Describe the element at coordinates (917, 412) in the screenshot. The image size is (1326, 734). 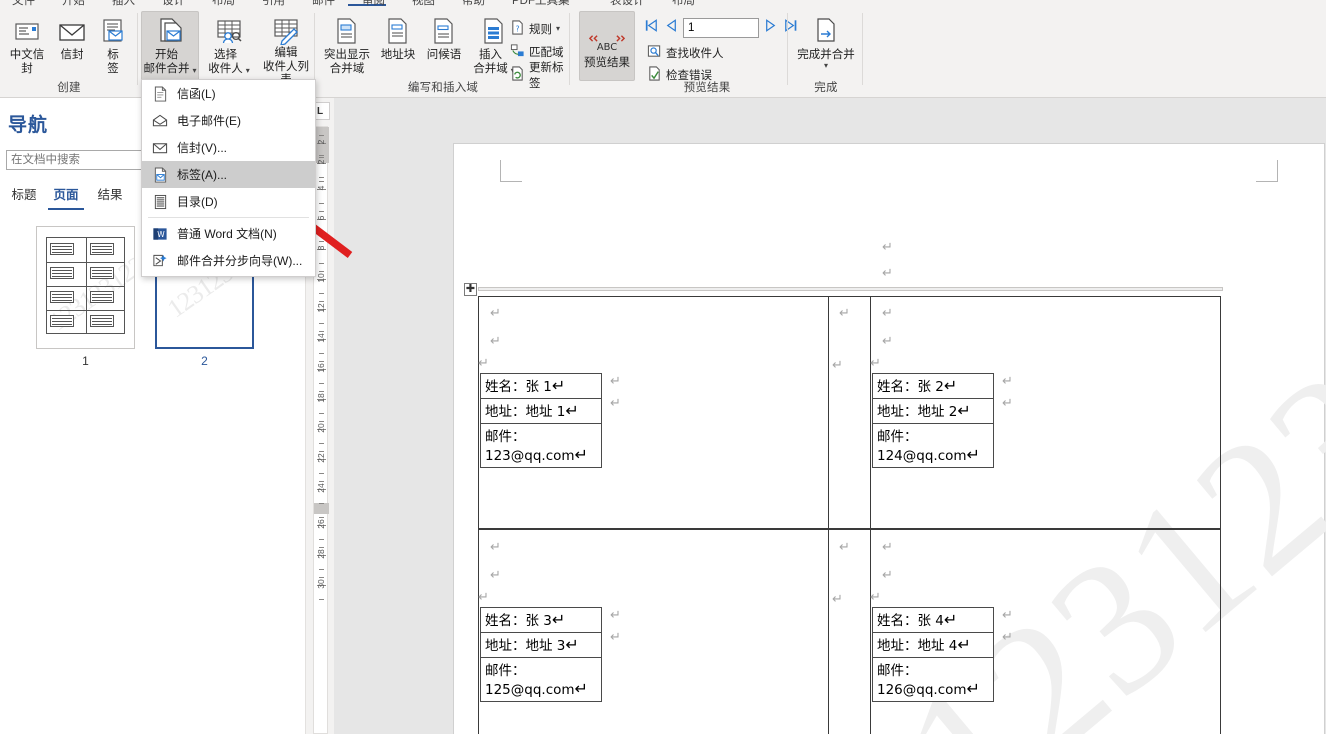
I see `label-text: 地址：地址 2` at that location.